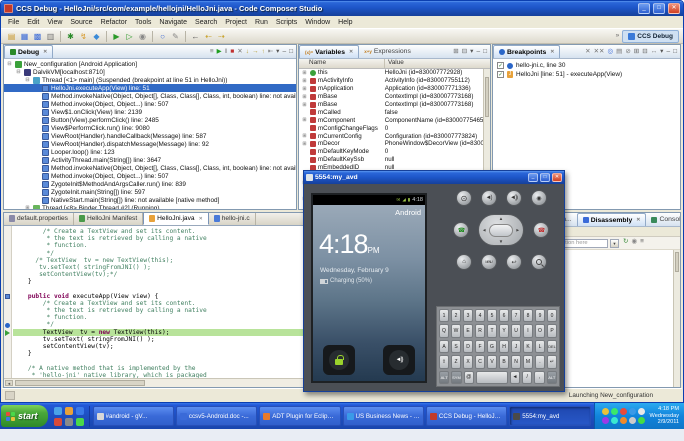 The height and width of the screenshot is (441, 684). What do you see at coordinates (150, 192) in the screenshot?
I see `debug-tree-row: ZygoteInit.main(String[]) line: 597` at bounding box center [150, 192].